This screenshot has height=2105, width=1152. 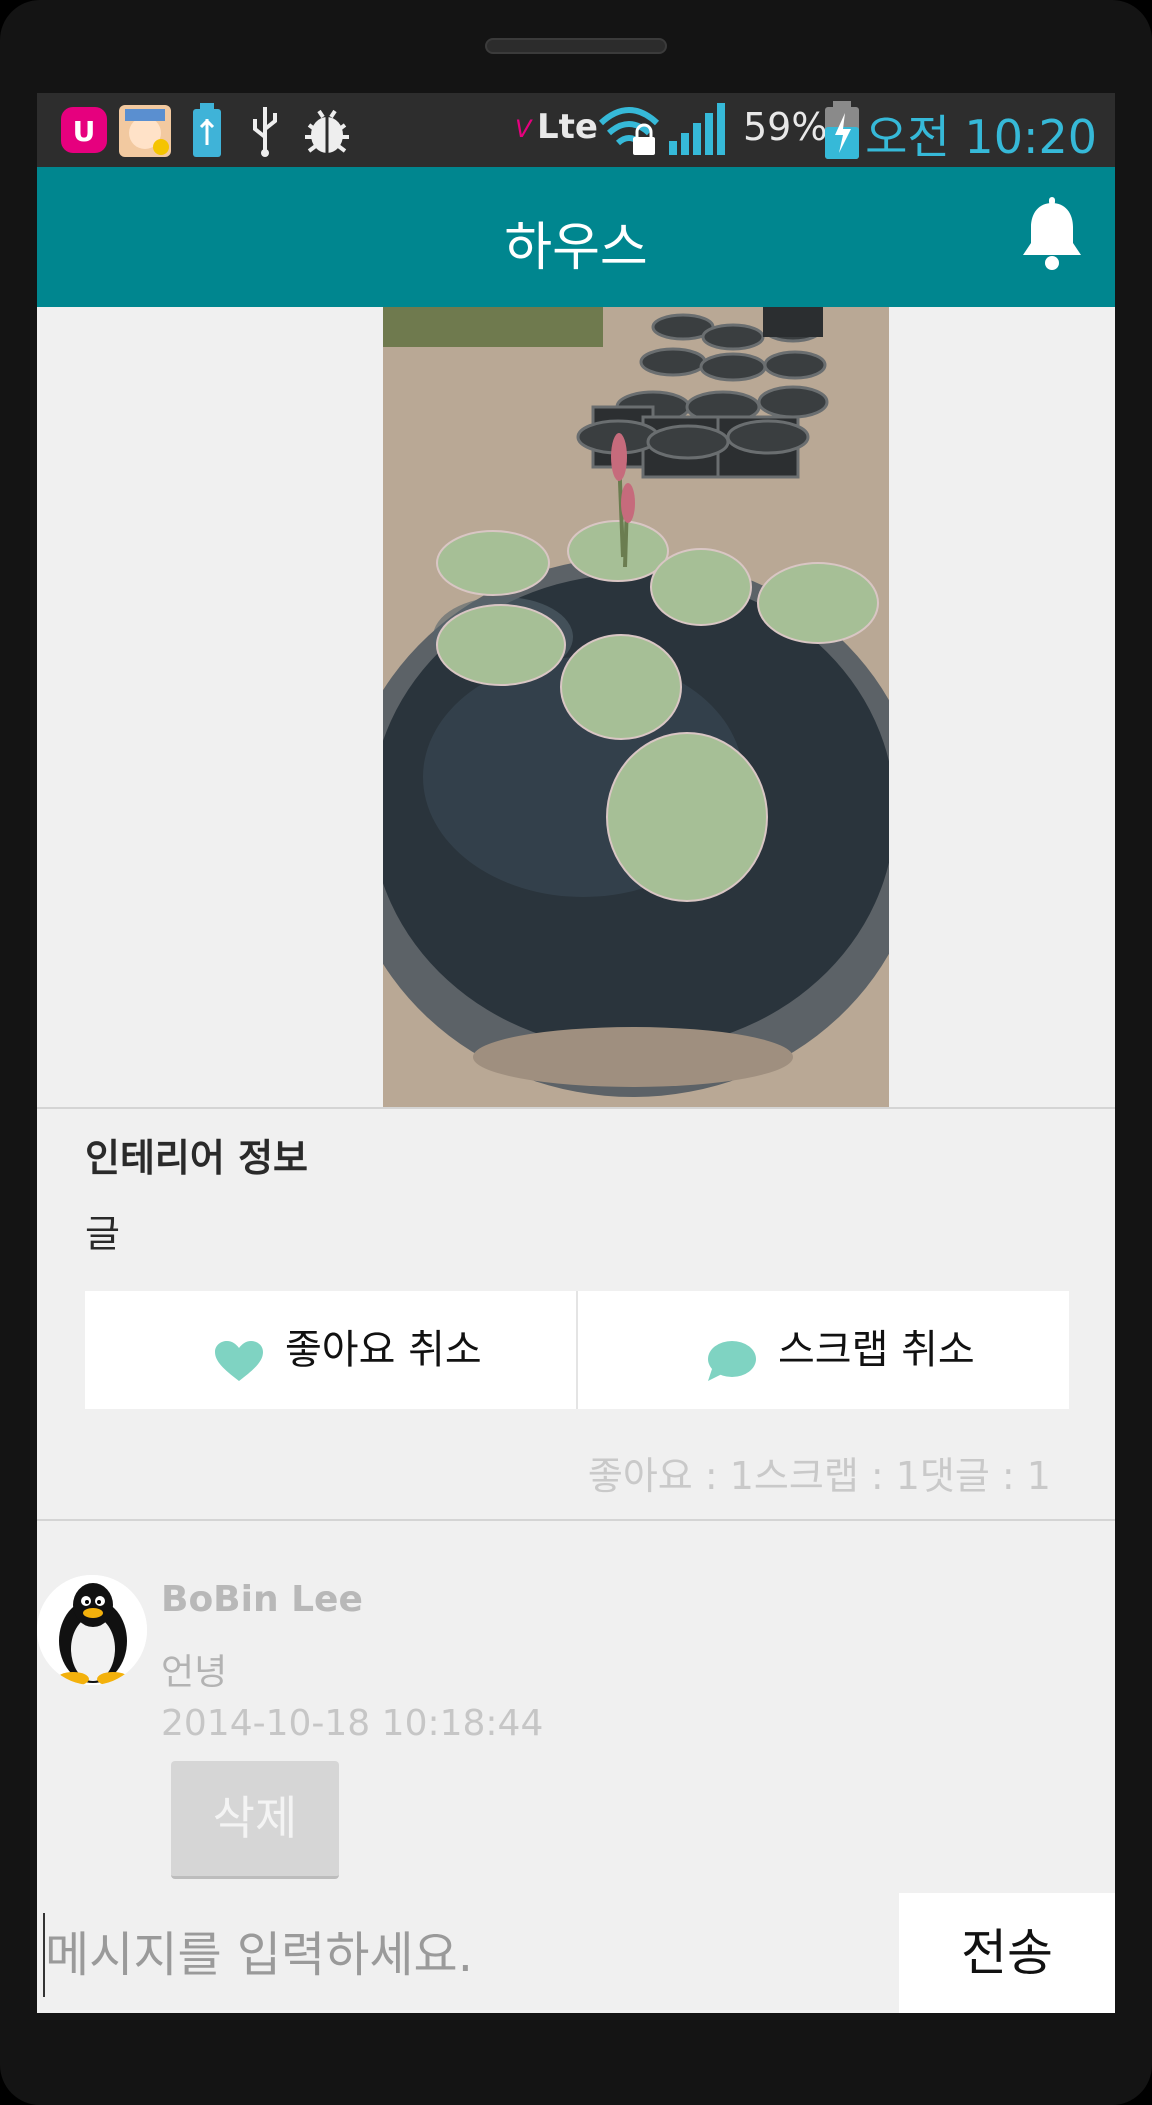 What do you see at coordinates (239, 1361) in the screenshot?
I see `heart-icon` at bounding box center [239, 1361].